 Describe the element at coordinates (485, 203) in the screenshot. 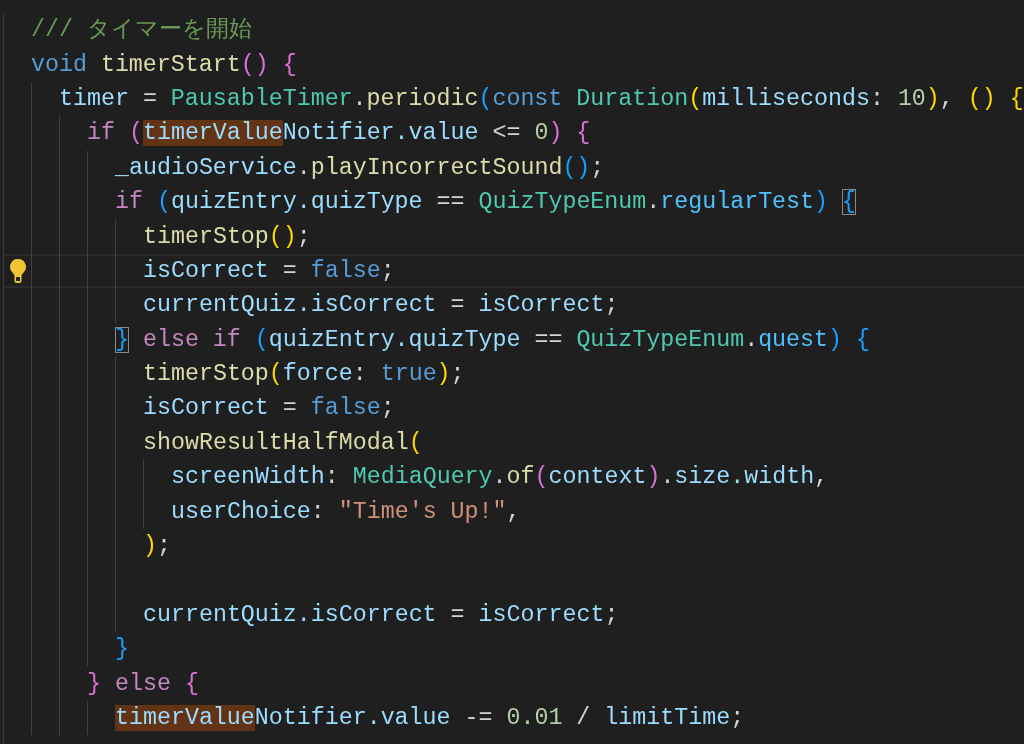

I see `code-line: if (quizEntry.quizType == QuizTypeEnum.regularTest) {` at that location.